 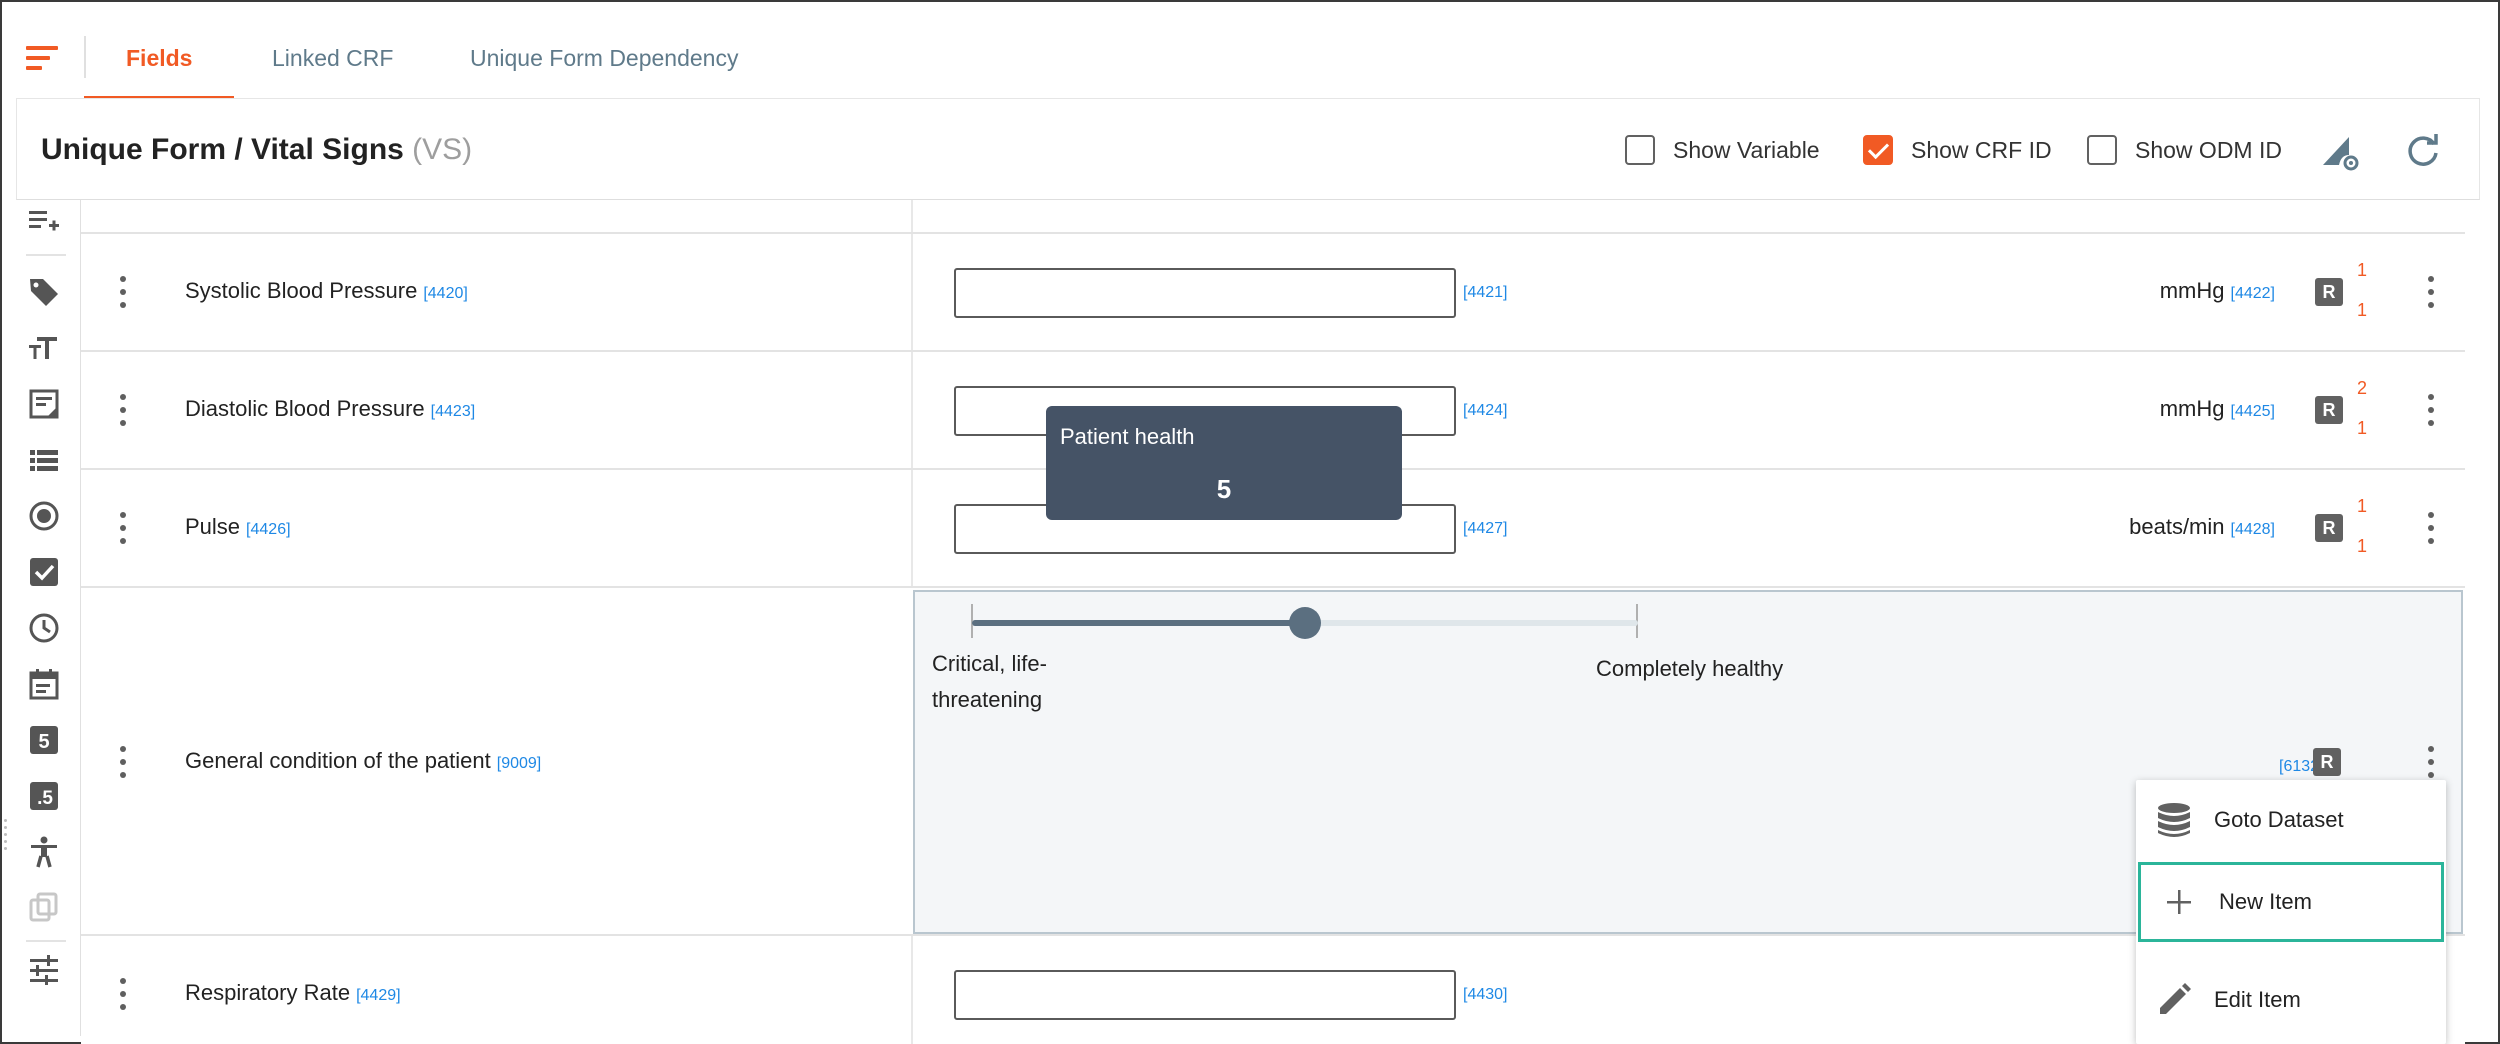 What do you see at coordinates (1205, 995) in the screenshot?
I see `respiratory-input` at bounding box center [1205, 995].